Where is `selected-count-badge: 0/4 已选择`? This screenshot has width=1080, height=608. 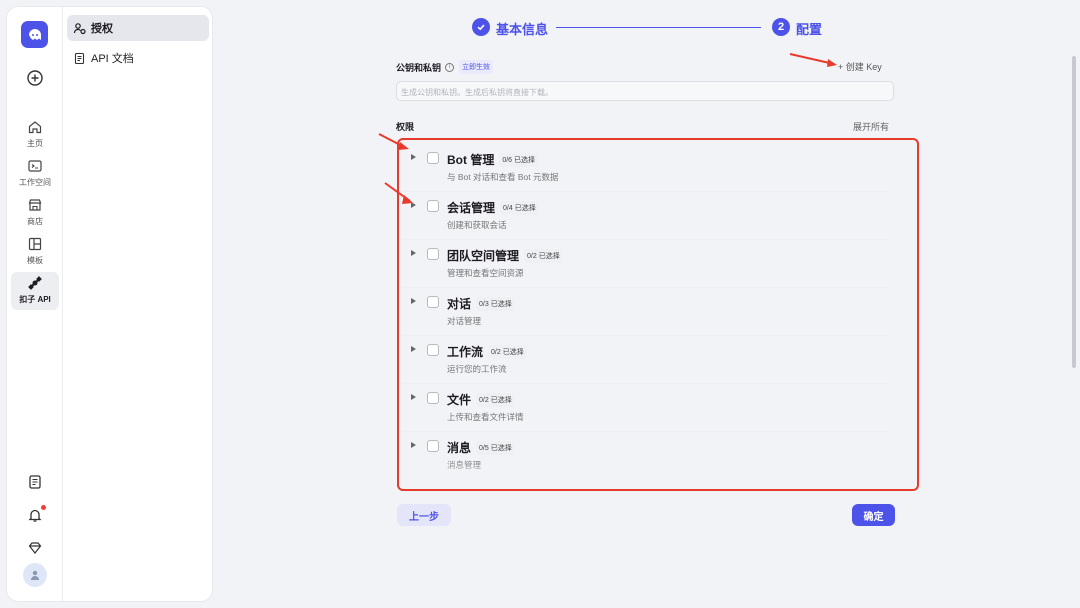 selected-count-badge: 0/4 已选择 is located at coordinates (519, 207).